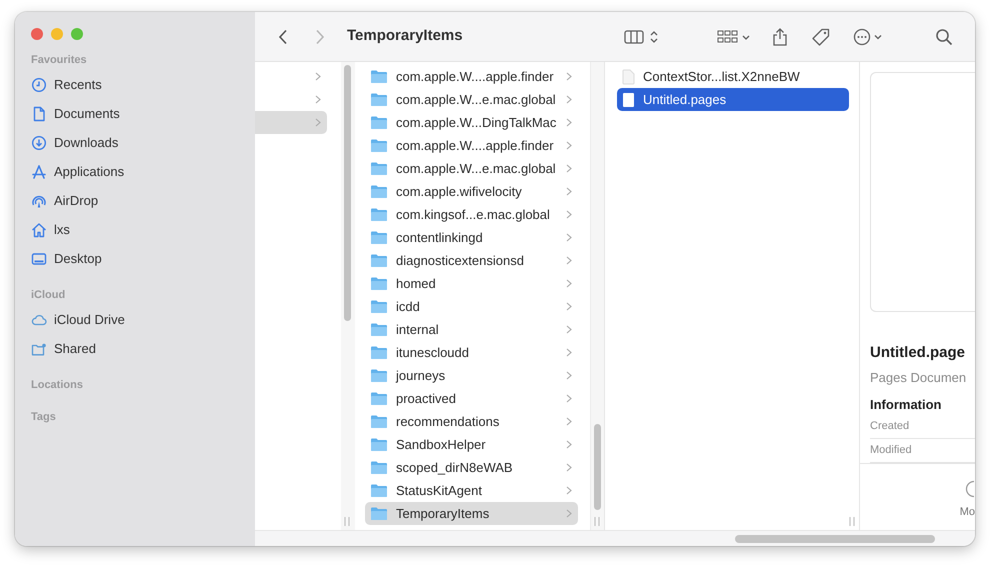 This screenshot has width=990, height=565. What do you see at coordinates (77, 171) in the screenshot?
I see `sidebar-item: Applications` at bounding box center [77, 171].